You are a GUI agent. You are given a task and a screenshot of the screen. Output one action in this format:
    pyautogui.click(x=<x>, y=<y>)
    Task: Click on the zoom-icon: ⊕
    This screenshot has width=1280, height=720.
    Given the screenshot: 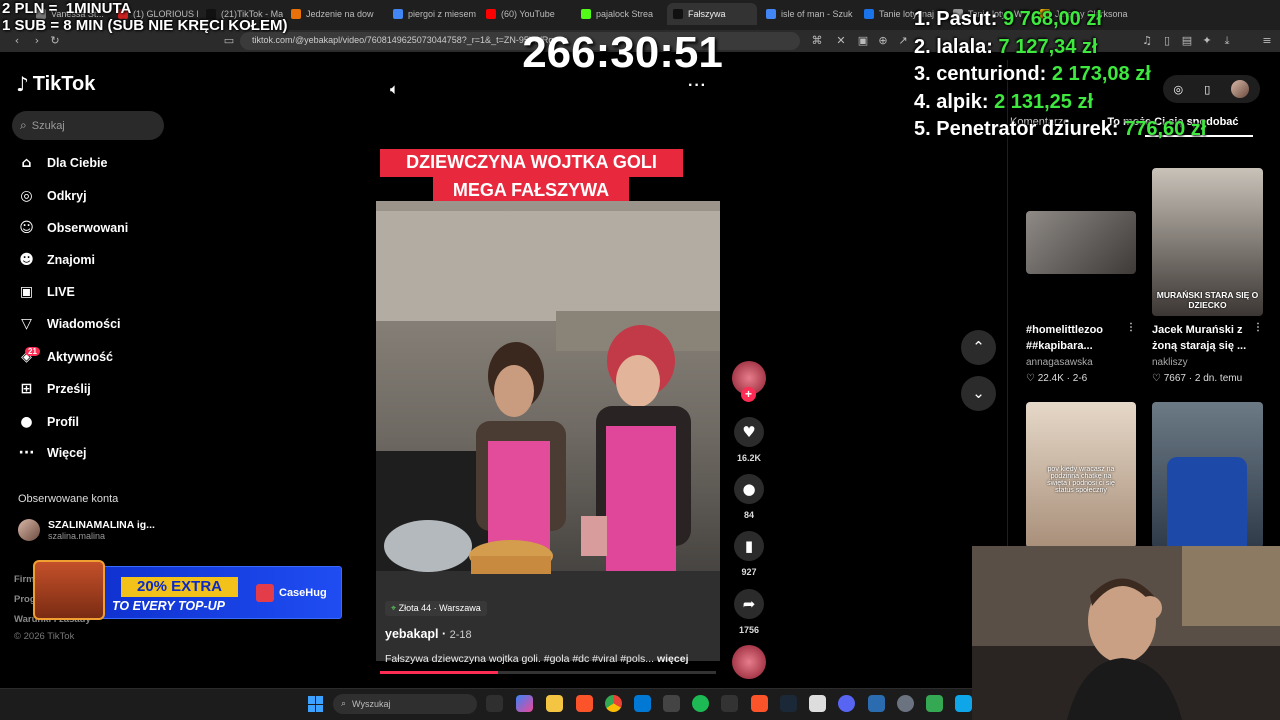 What is the action you would take?
    pyautogui.click(x=883, y=41)
    